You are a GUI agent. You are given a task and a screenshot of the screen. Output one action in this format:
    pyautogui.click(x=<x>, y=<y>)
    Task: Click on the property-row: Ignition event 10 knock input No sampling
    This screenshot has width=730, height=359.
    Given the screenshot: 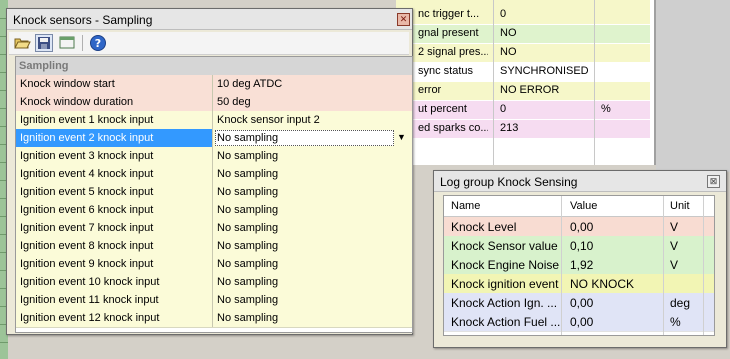 What is the action you would take?
    pyautogui.click(x=214, y=282)
    